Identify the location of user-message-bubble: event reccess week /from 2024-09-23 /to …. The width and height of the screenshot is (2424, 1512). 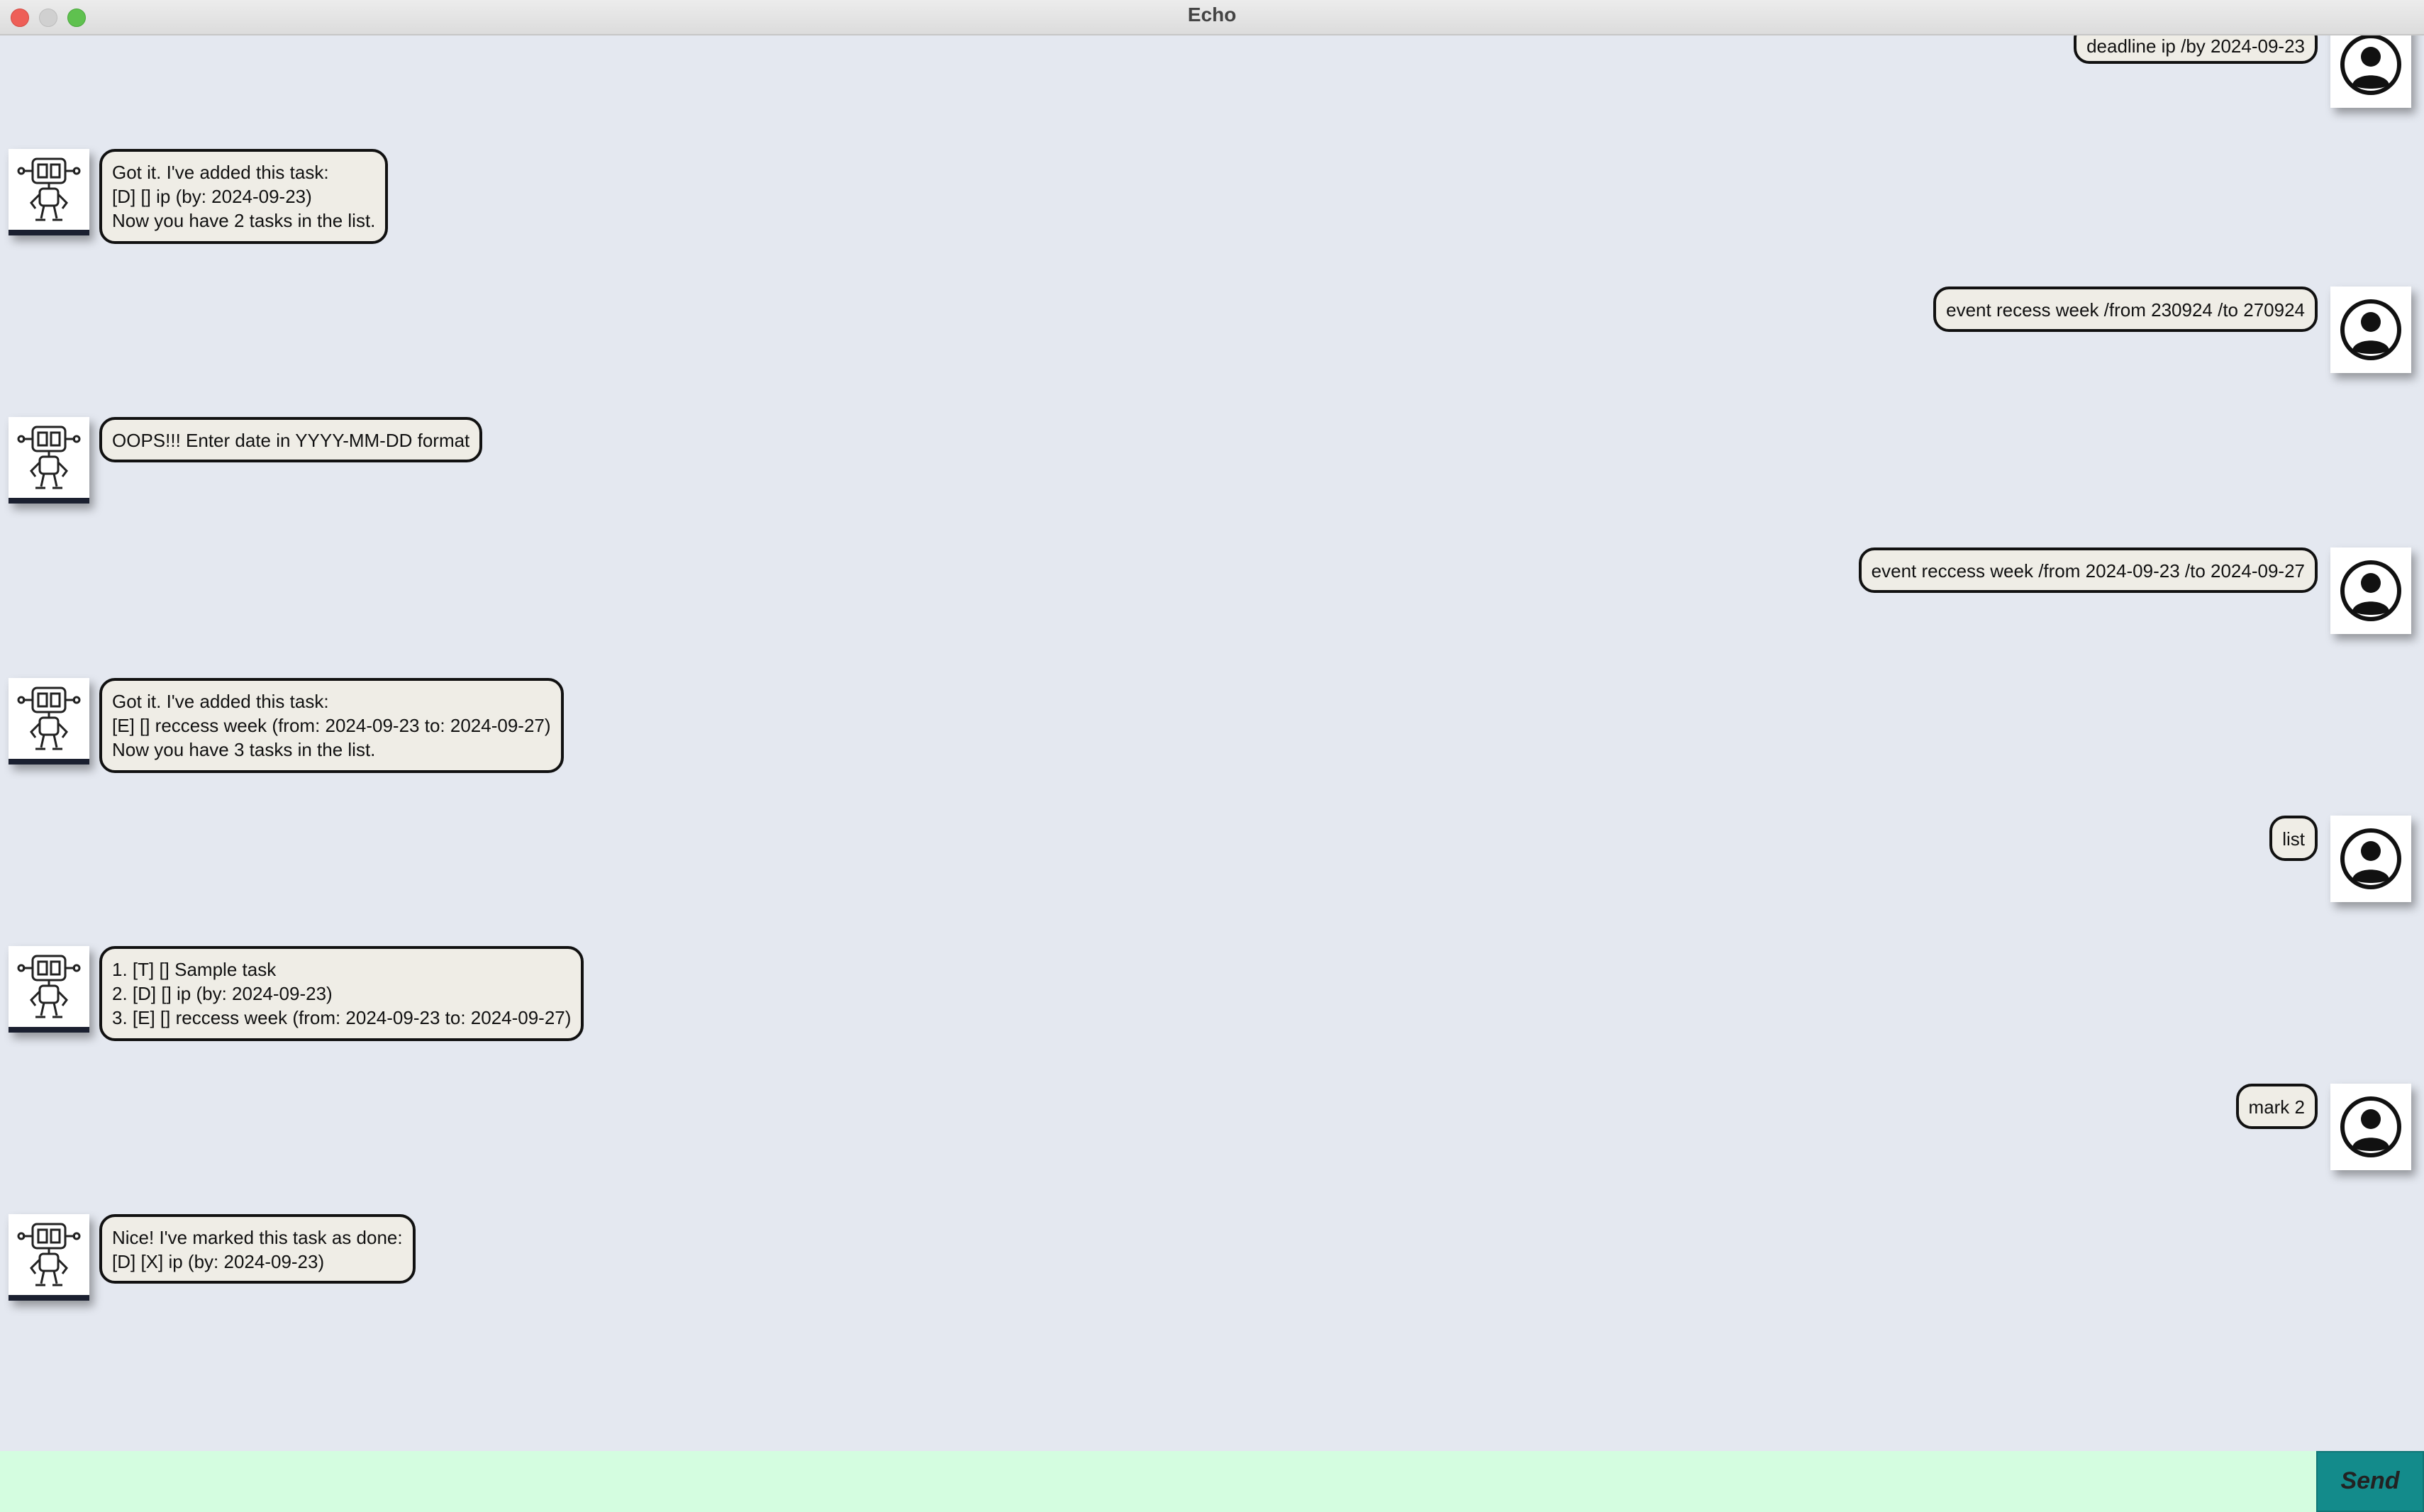
(2088, 570).